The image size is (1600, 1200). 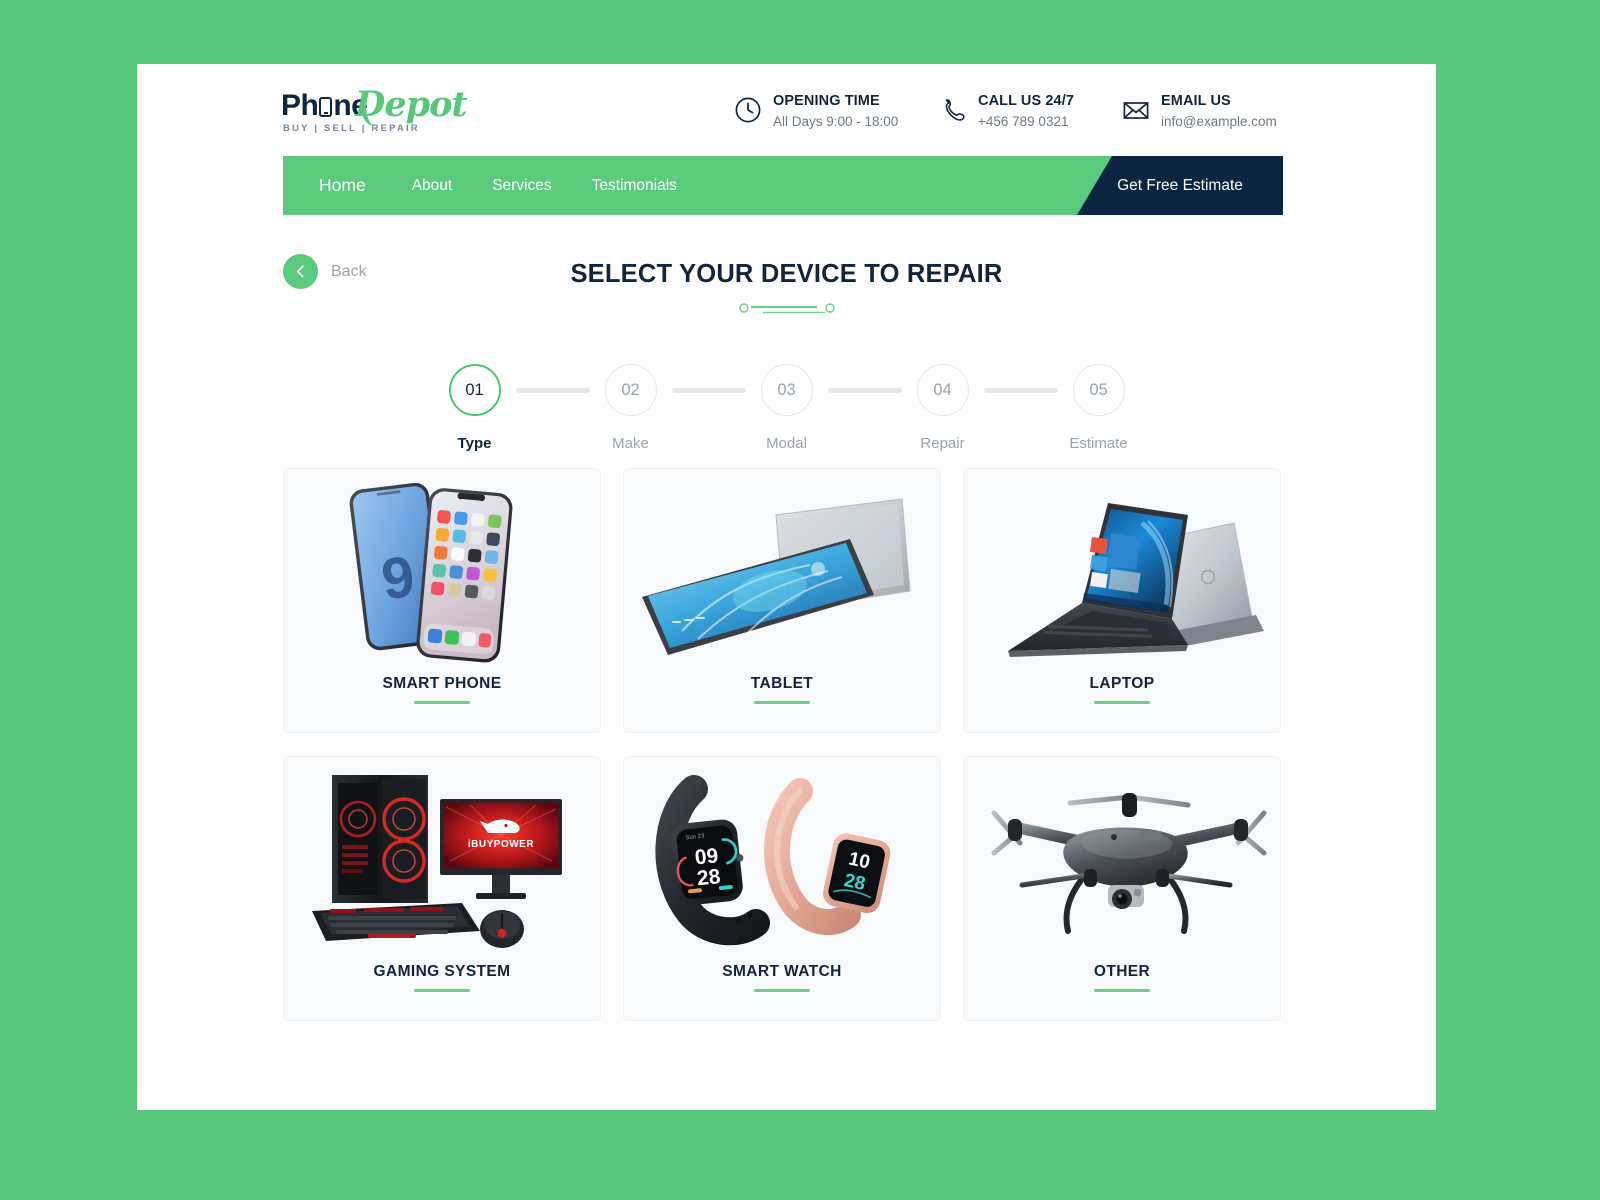 I want to click on device-card-label: OTHER, so click(x=1122, y=971).